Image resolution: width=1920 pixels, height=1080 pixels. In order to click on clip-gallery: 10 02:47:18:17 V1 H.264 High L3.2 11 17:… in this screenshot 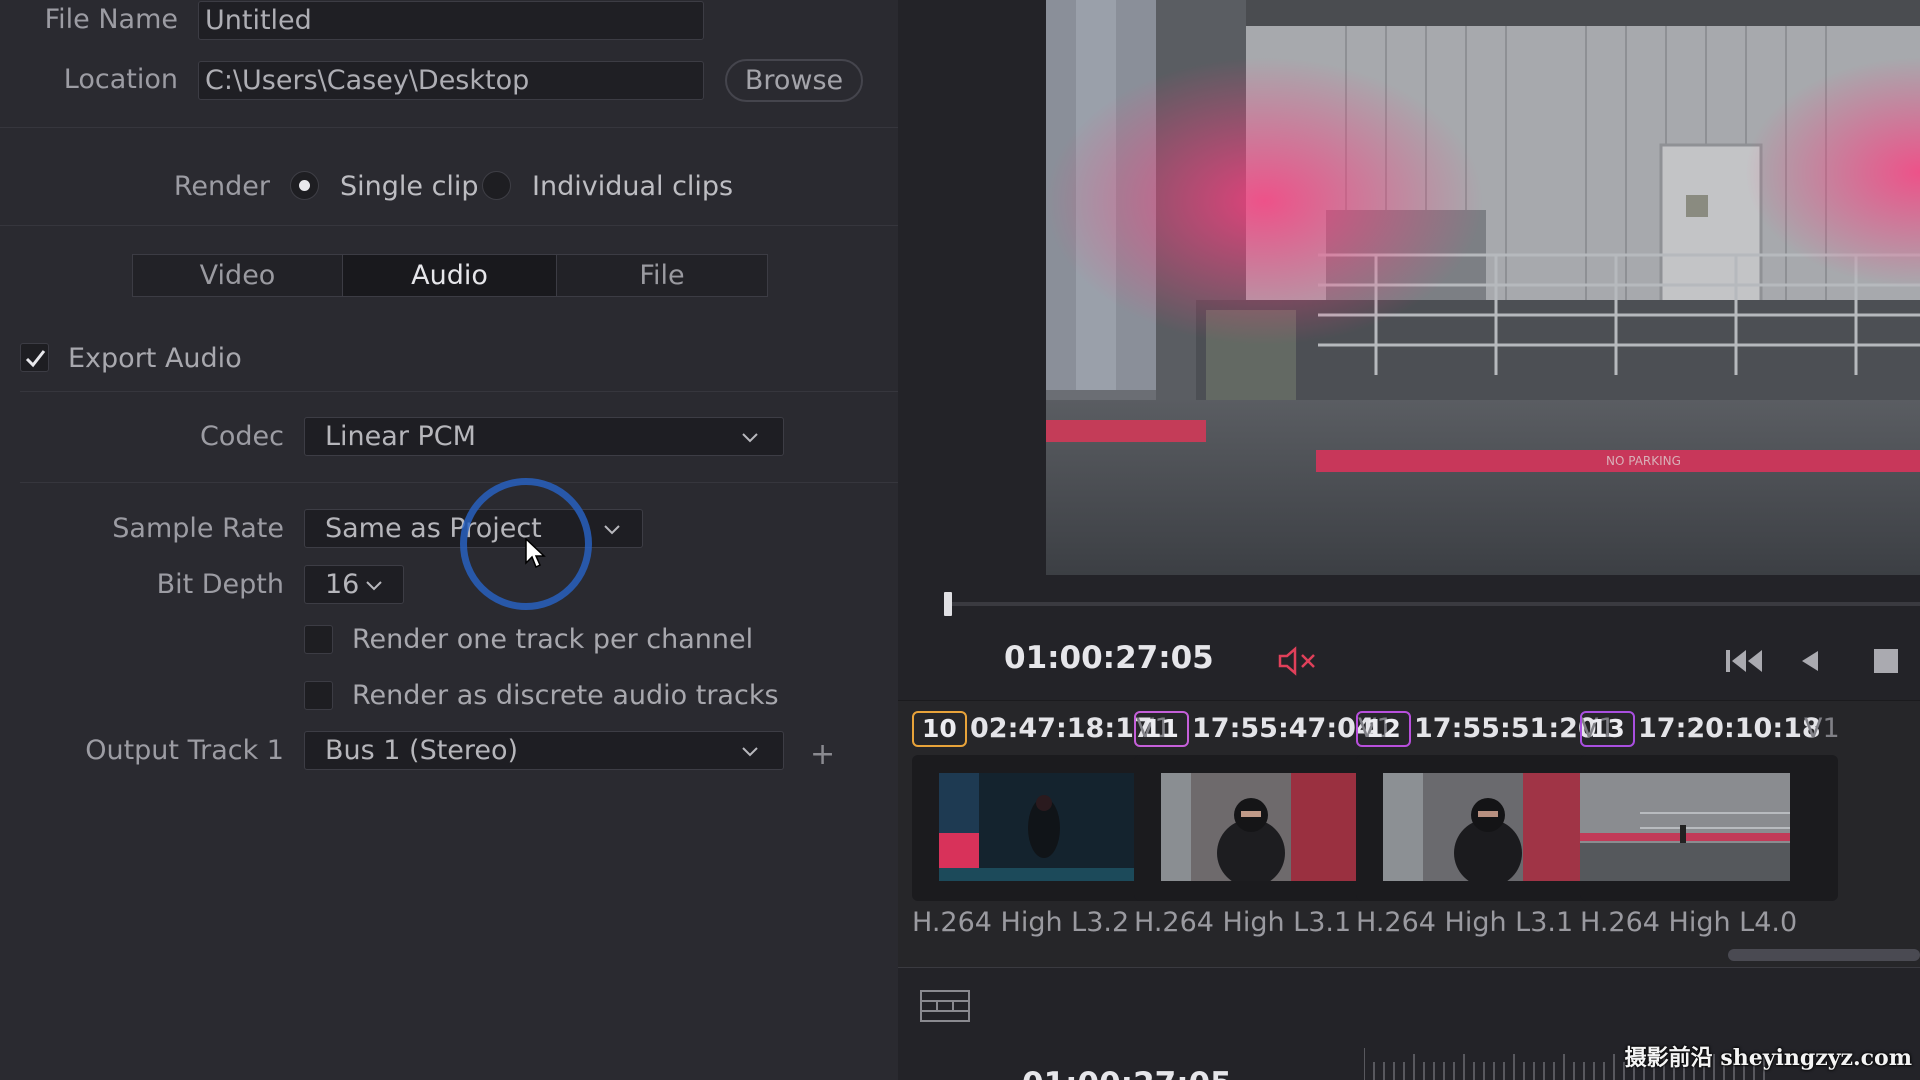, I will do `click(1409, 834)`.